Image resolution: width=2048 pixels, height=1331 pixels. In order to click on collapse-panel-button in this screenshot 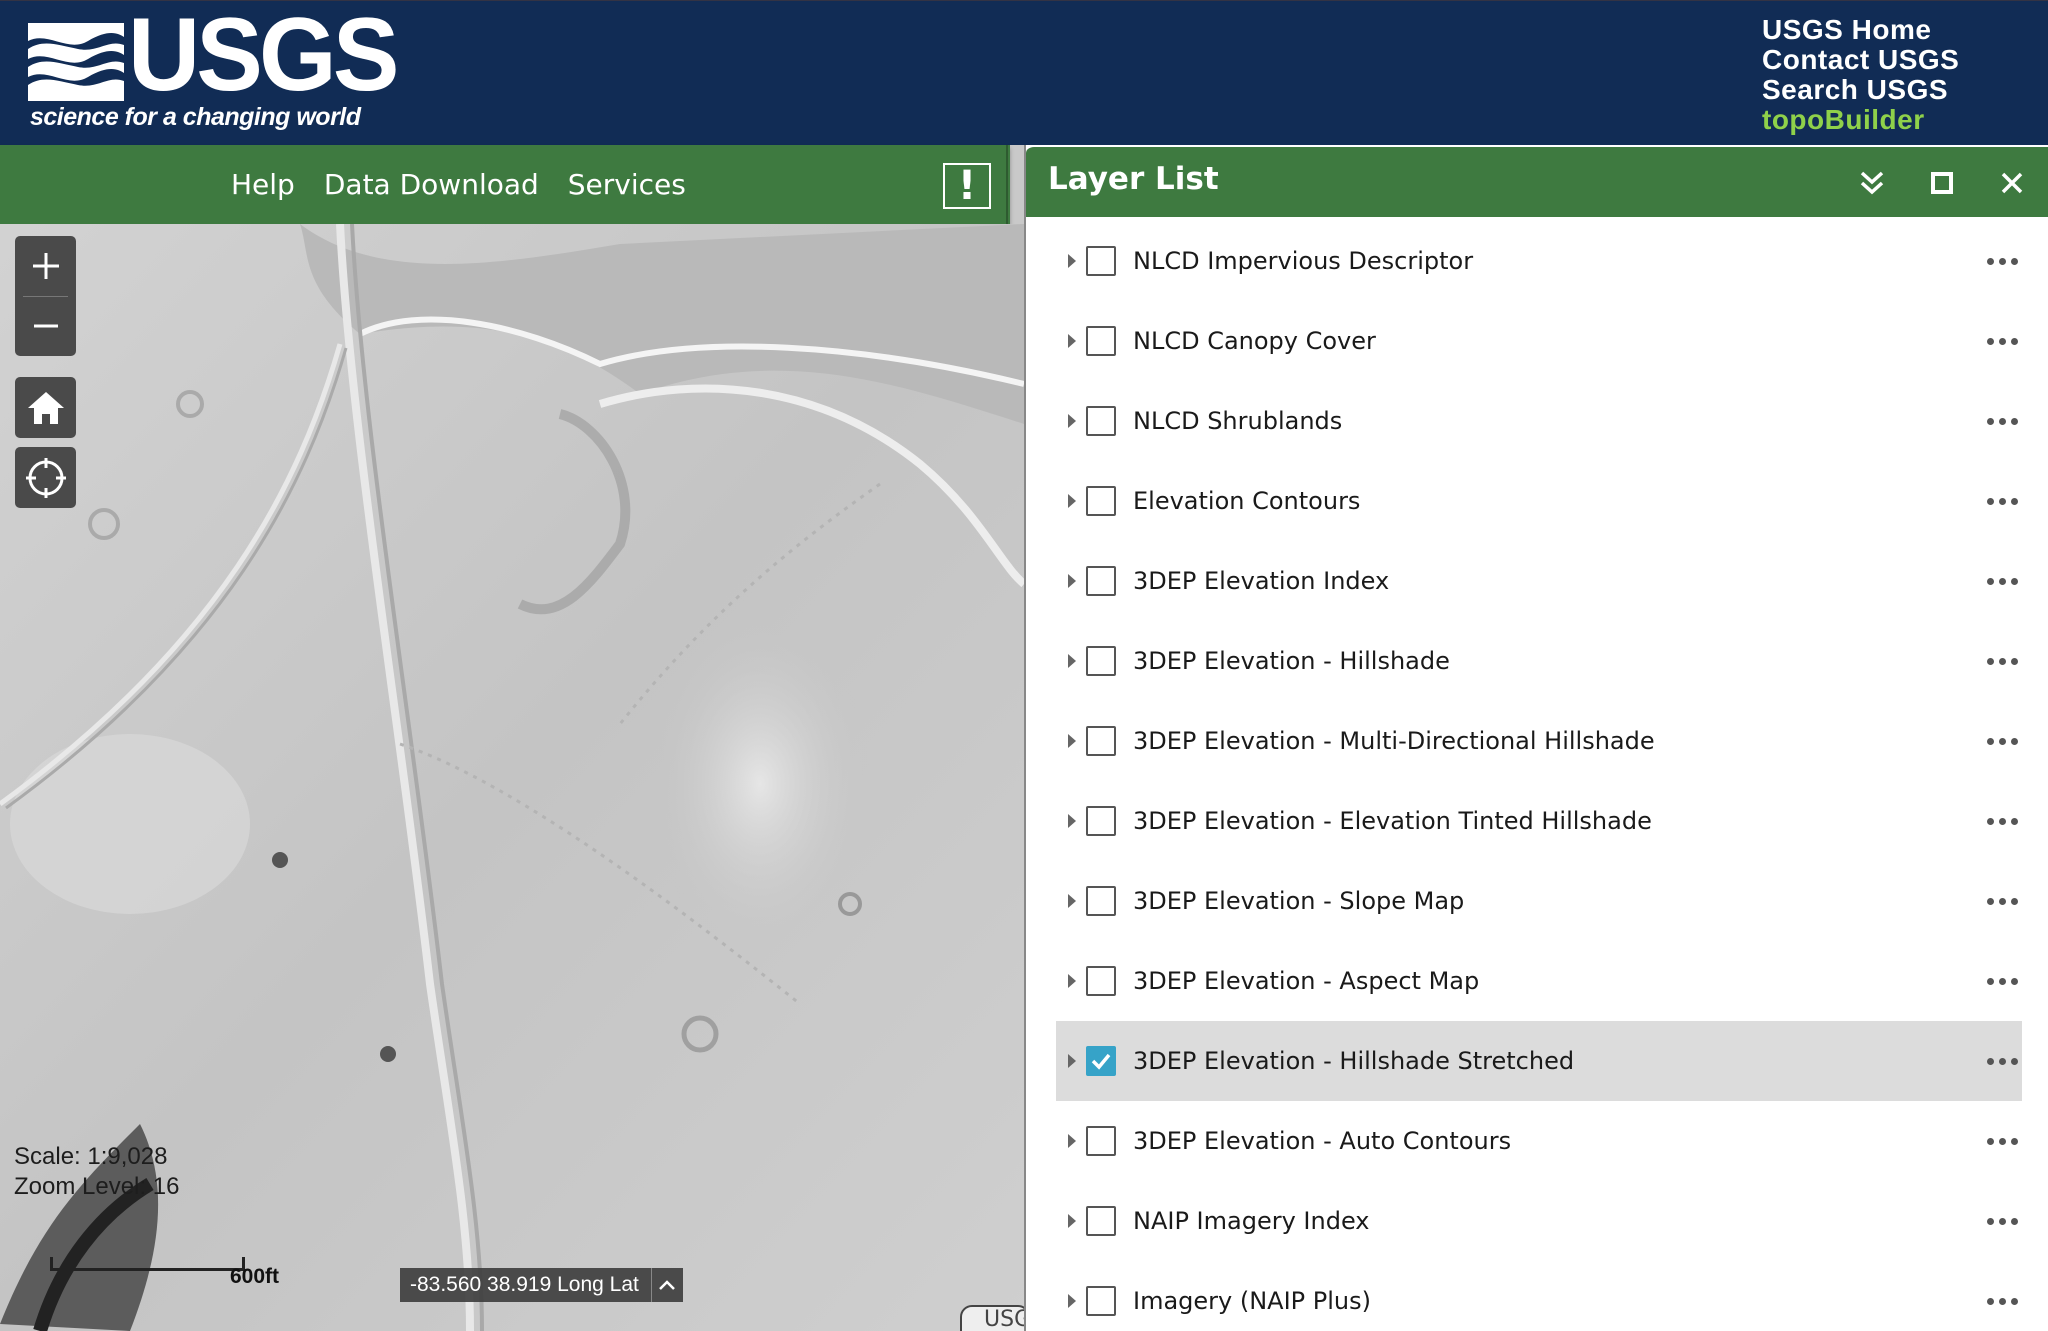, I will do `click(1872, 183)`.